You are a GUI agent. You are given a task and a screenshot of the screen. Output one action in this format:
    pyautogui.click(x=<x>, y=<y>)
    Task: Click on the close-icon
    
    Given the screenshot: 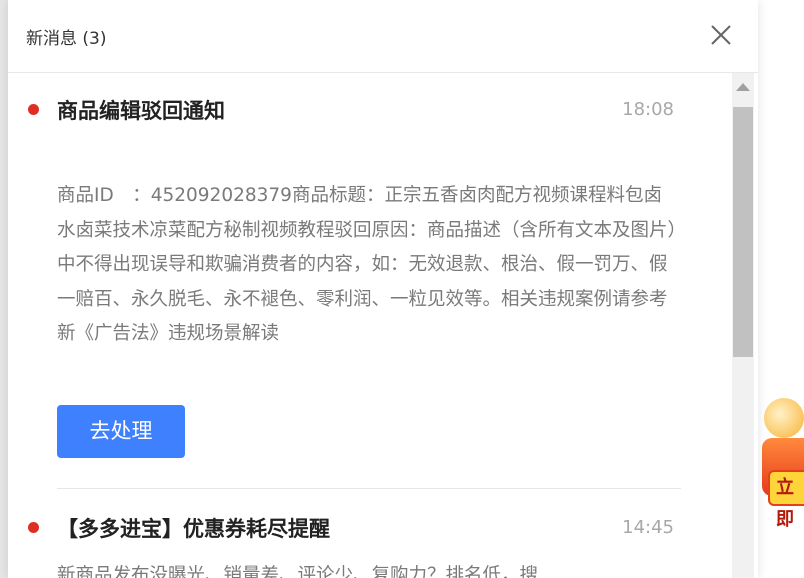 What is the action you would take?
    pyautogui.click(x=721, y=35)
    